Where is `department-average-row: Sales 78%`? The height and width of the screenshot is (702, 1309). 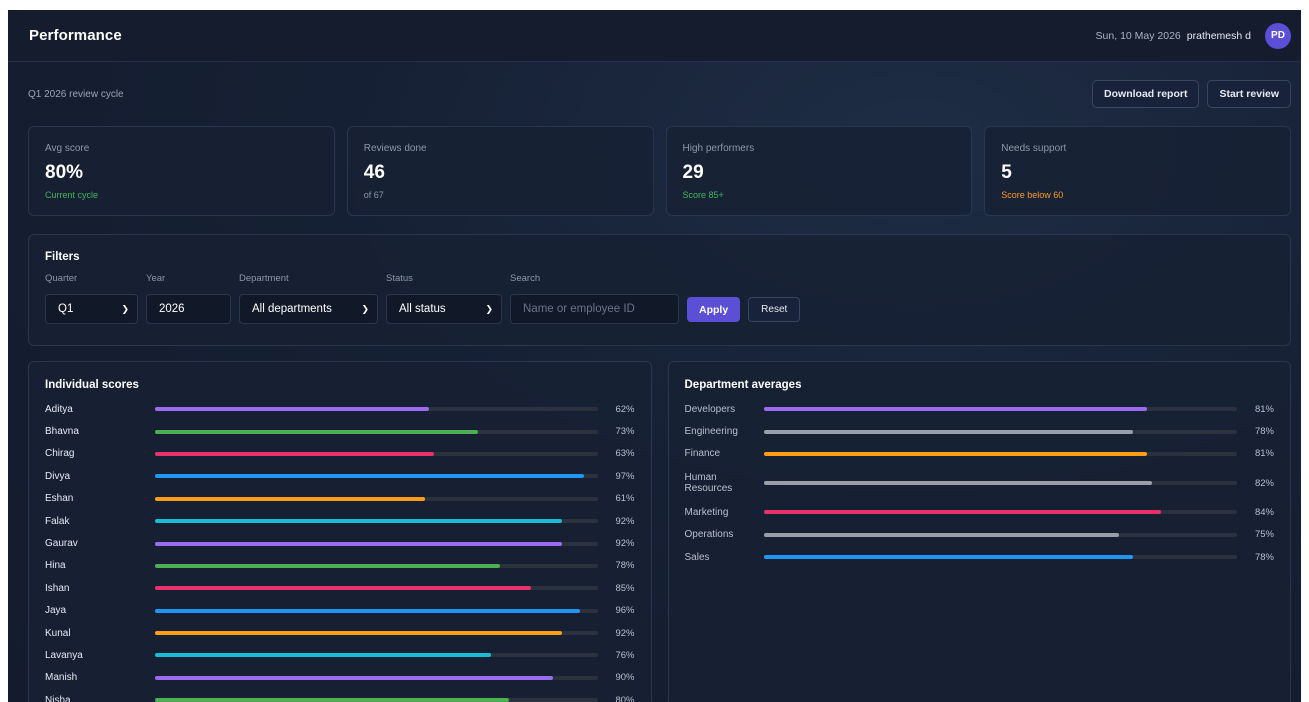
department-average-row: Sales 78% is located at coordinates (980, 557).